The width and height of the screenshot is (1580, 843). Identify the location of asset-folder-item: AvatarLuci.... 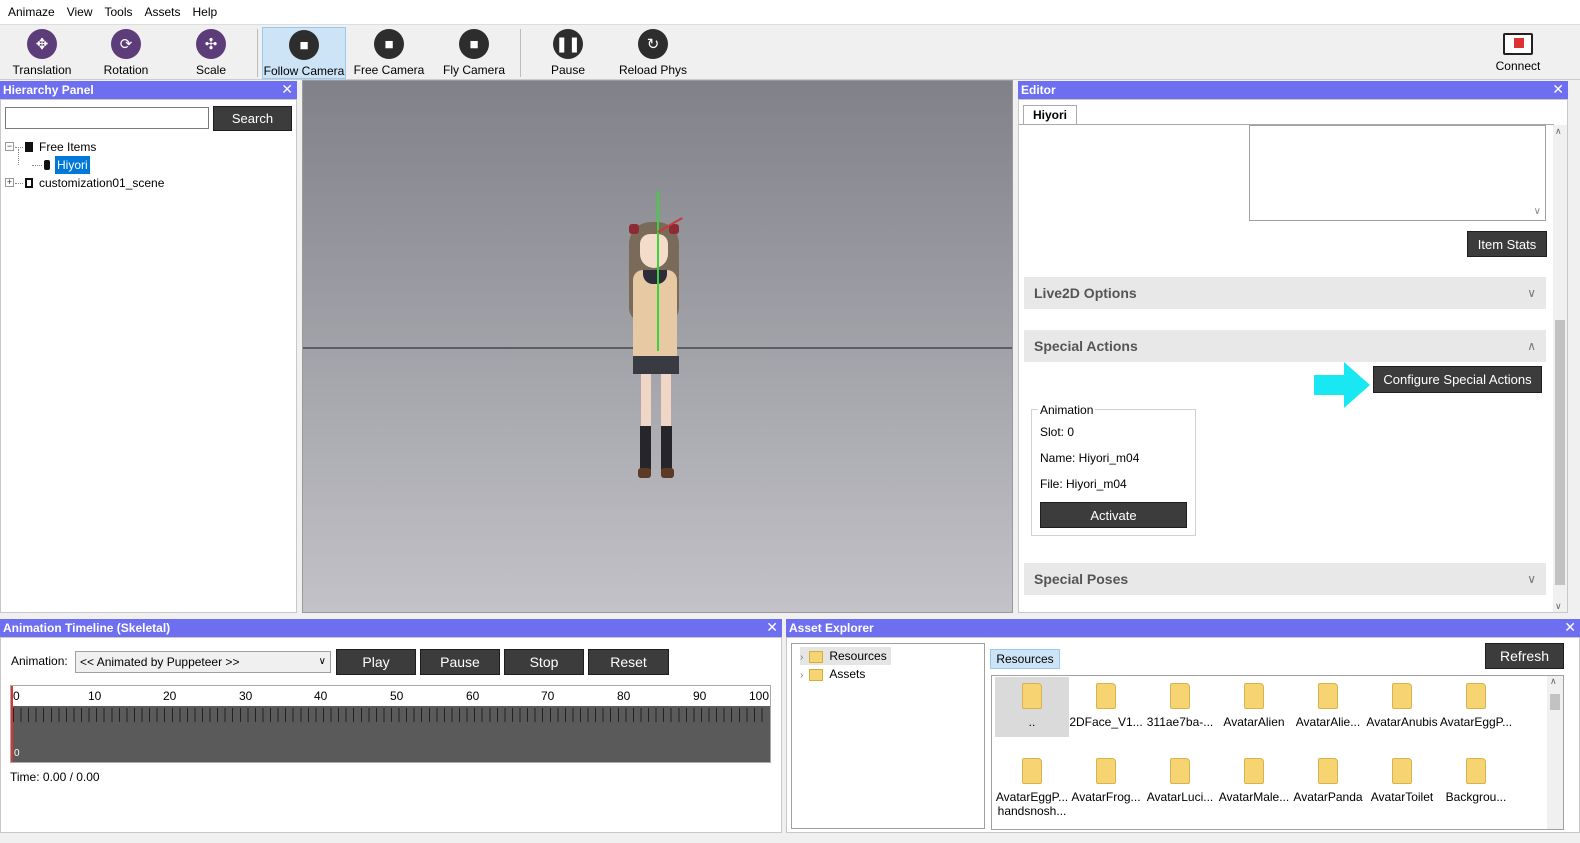
(1180, 782).